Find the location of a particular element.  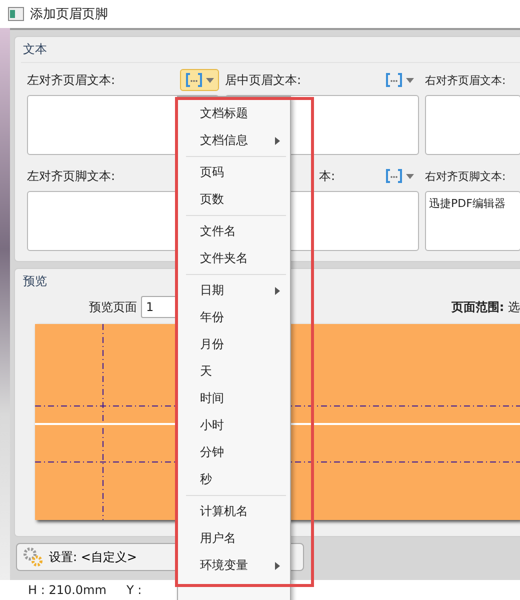

page-range-label: 页面范围: 选 is located at coordinates (485, 307).